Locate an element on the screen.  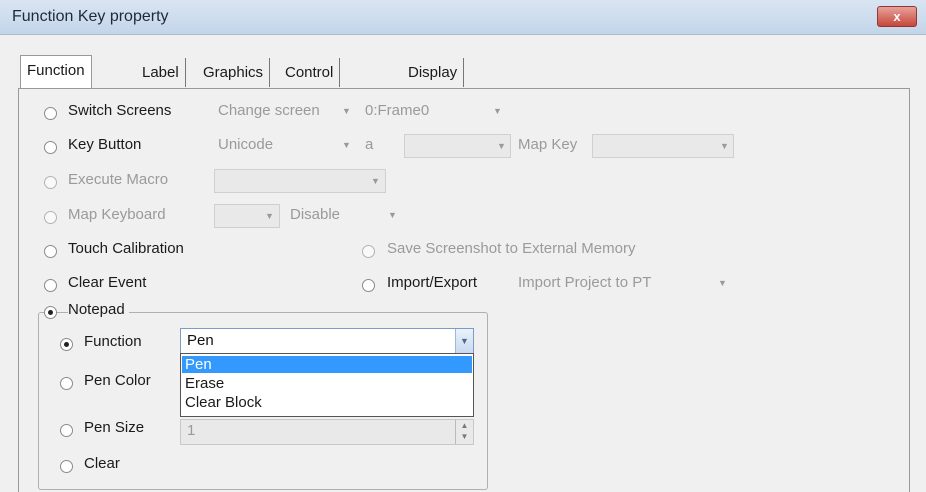
notepad-radio is located at coordinates (50, 312).